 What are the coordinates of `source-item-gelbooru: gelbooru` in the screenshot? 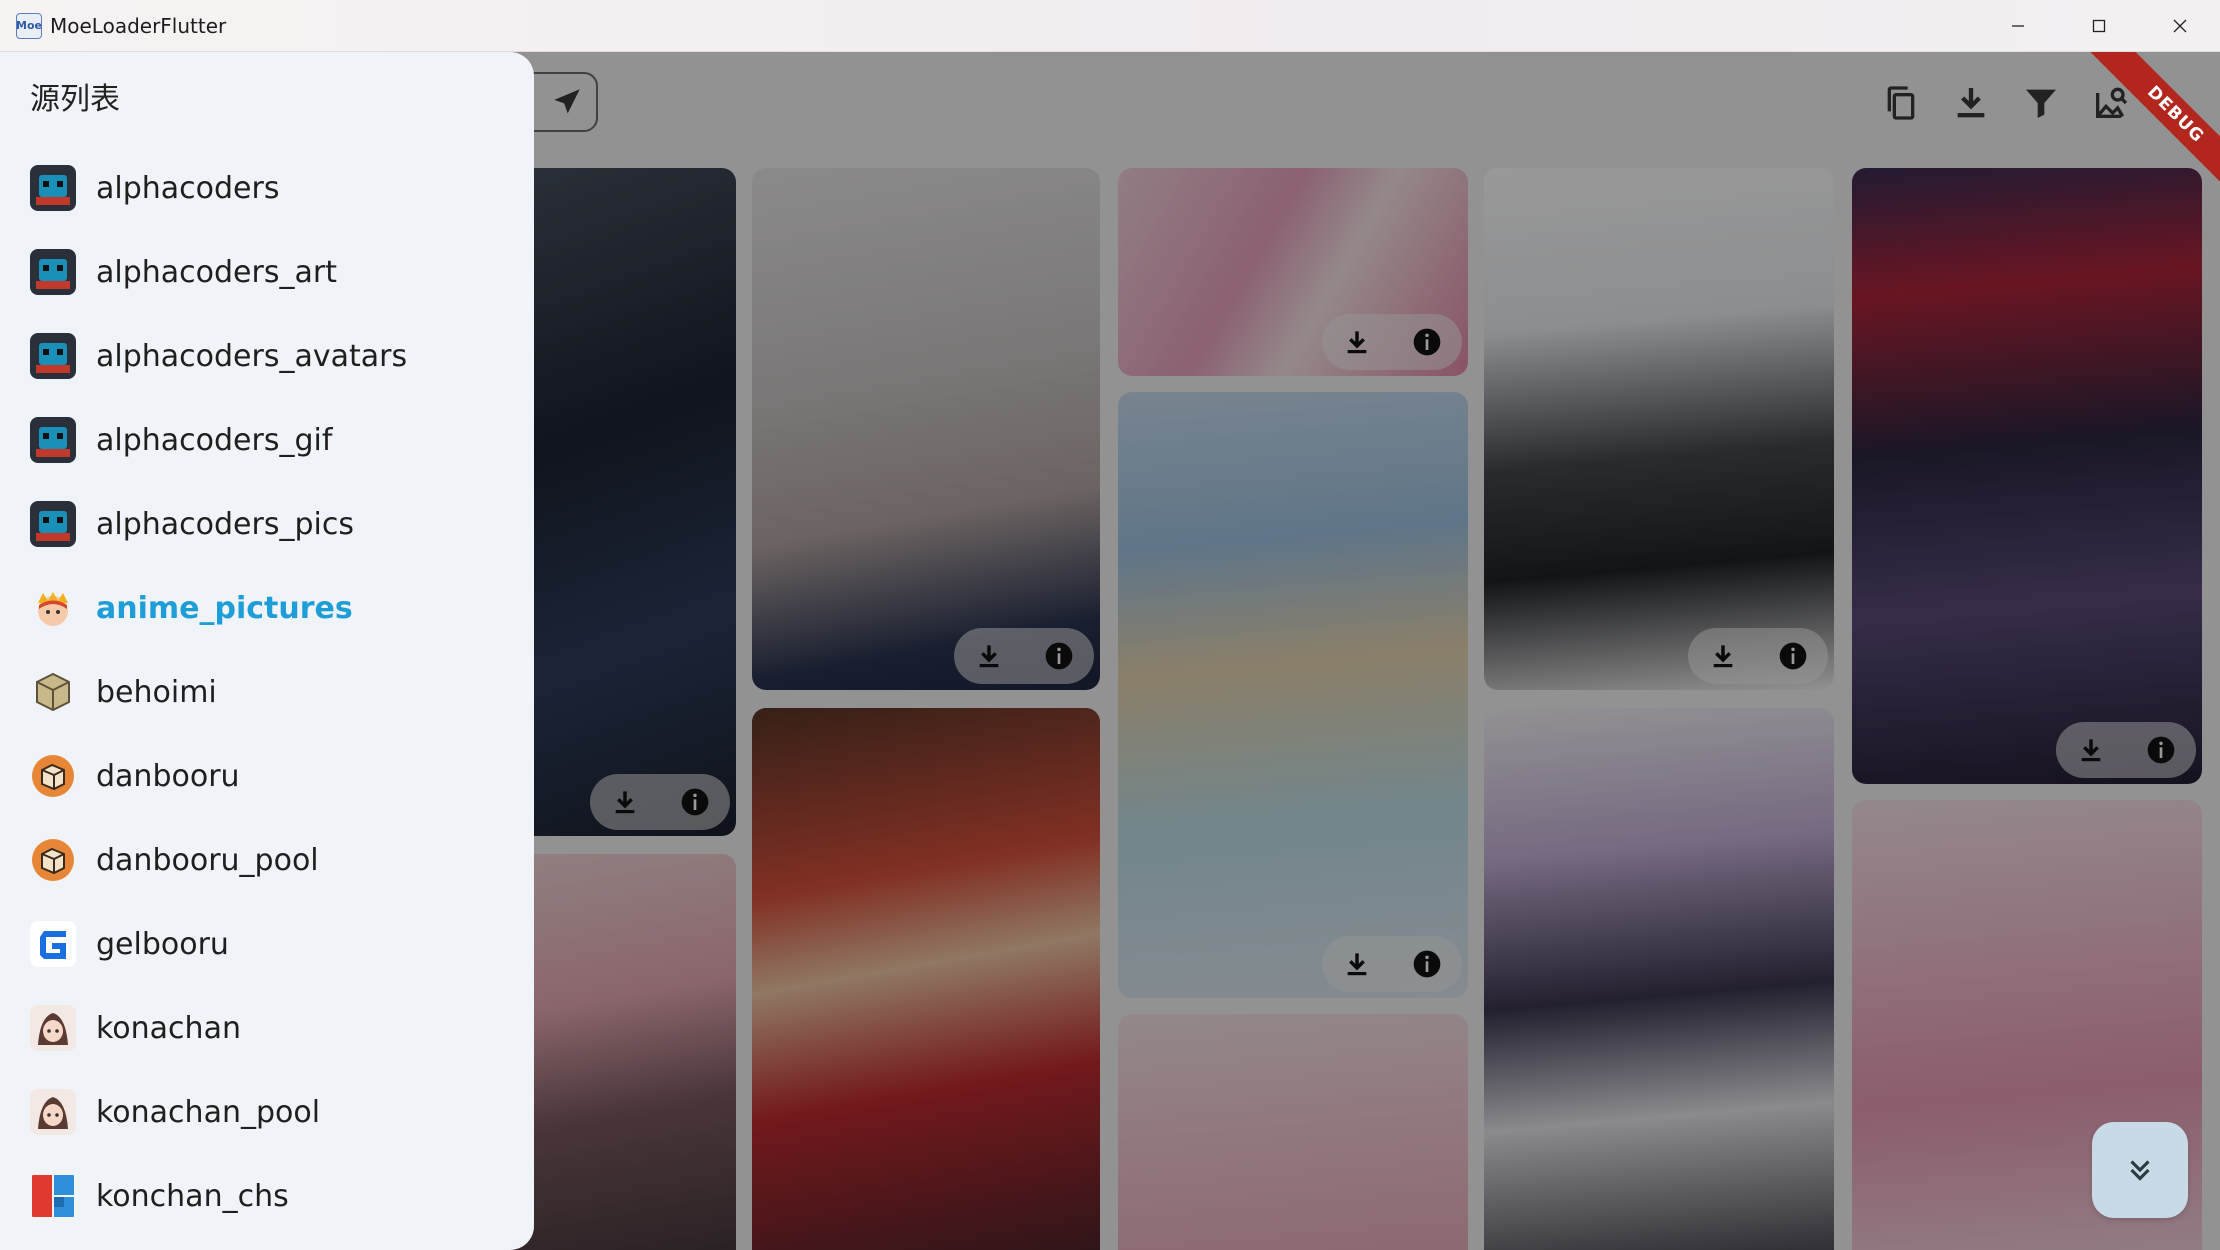 It's located at (267, 944).